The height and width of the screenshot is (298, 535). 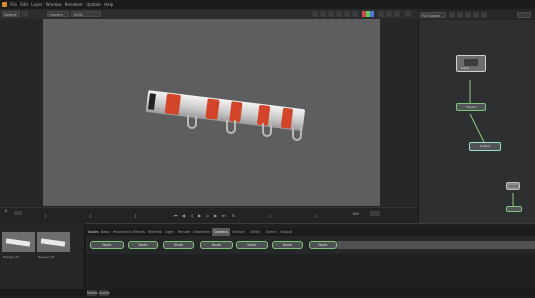 What do you see at coordinates (315, 14) in the screenshot?
I see `grid-icon` at bounding box center [315, 14].